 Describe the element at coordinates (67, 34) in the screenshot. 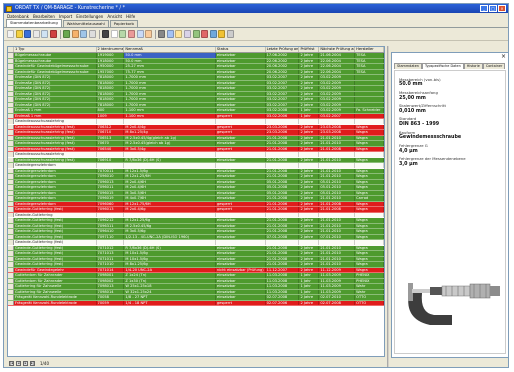

I see `filter-icon` at that location.